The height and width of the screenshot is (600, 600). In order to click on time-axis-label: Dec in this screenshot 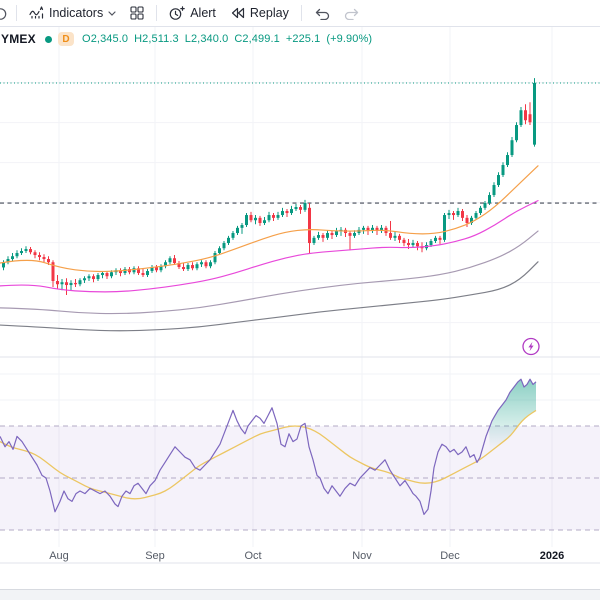, I will do `click(450, 556)`.